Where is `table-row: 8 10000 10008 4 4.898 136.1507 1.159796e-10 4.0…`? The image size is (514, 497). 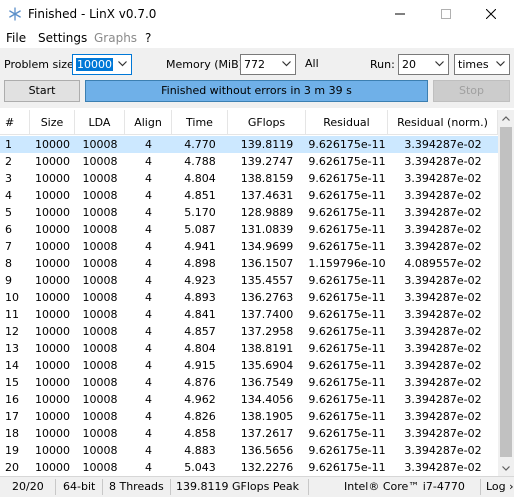 table-row: 8 10000 10008 4 4.898 136.1507 1.159796e-10 4.0… is located at coordinates (249, 263).